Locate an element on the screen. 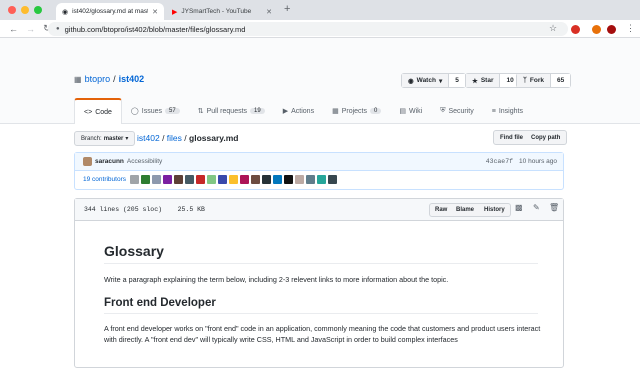 Image resolution: width=640 pixels, height=368 pixels. commit-sha-link: 43cae7f is located at coordinates (499, 161).